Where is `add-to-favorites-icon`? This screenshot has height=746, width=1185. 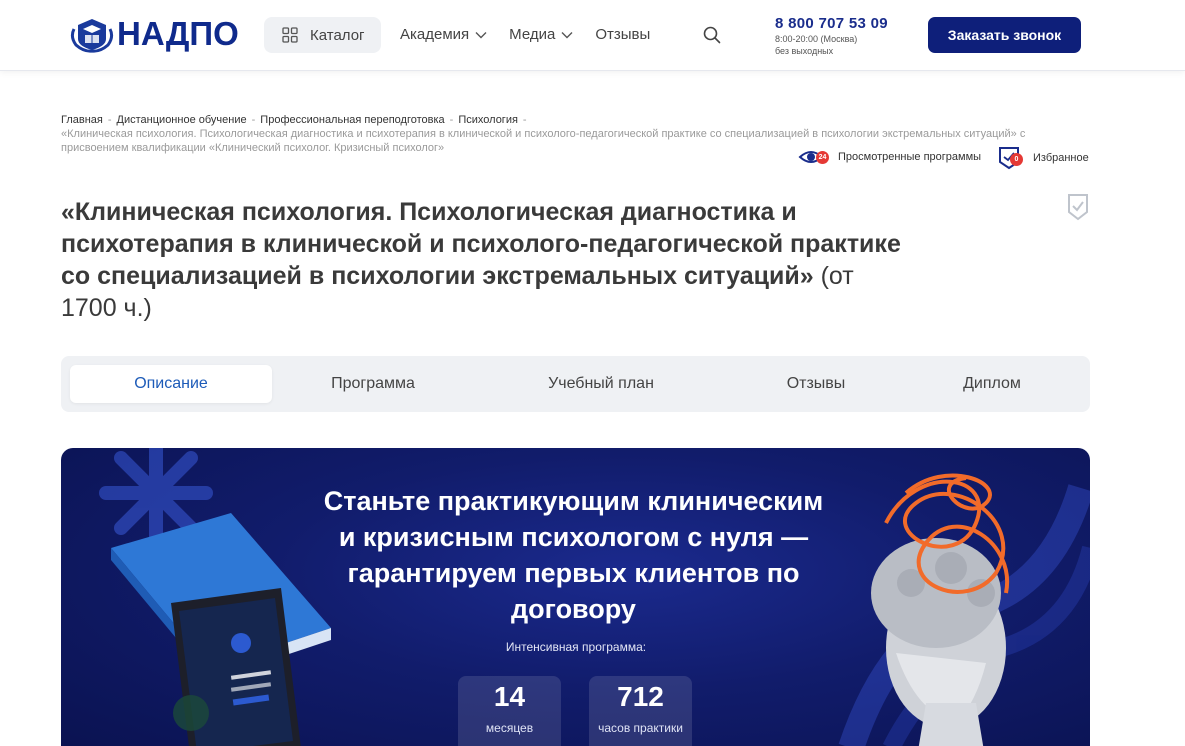
add-to-favorites-icon is located at coordinates (1078, 207).